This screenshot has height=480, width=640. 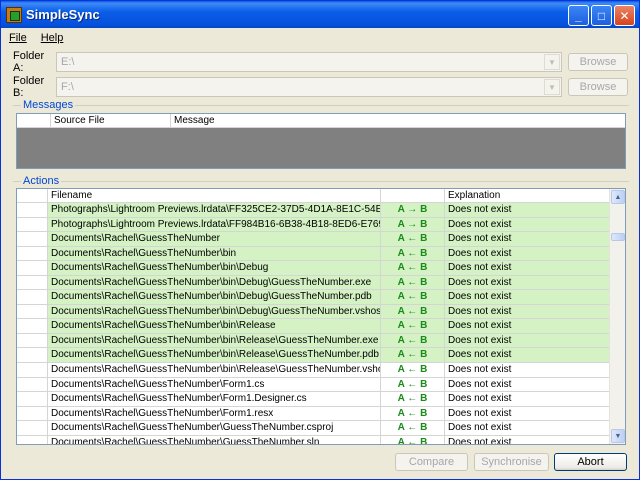 I want to click on actions-scrollbar: ▲ ▼, so click(x=617, y=316).